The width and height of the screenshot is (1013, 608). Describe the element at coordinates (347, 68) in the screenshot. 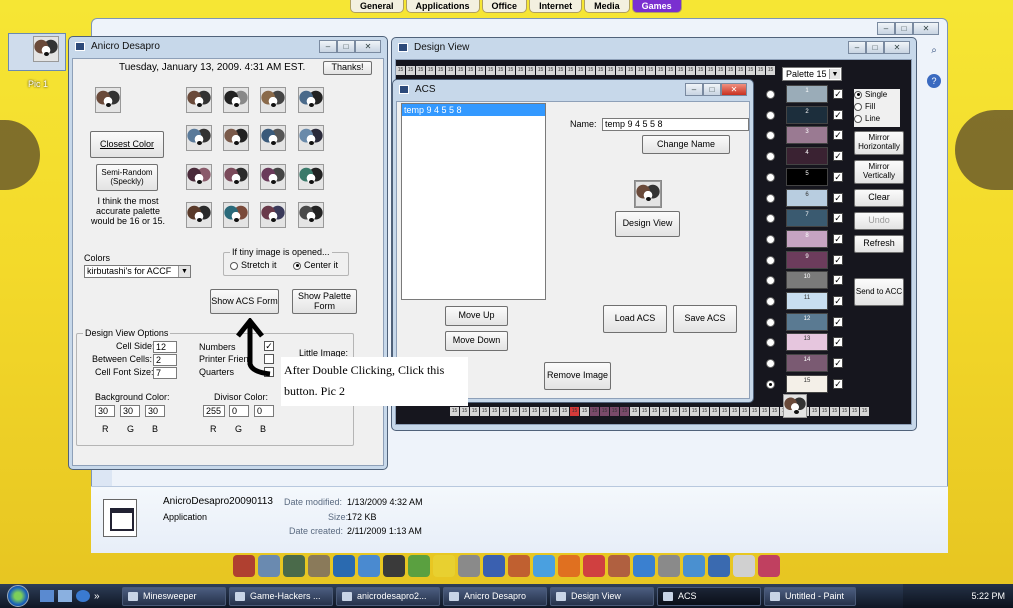

I see `thanks-button: Thanks!` at that location.